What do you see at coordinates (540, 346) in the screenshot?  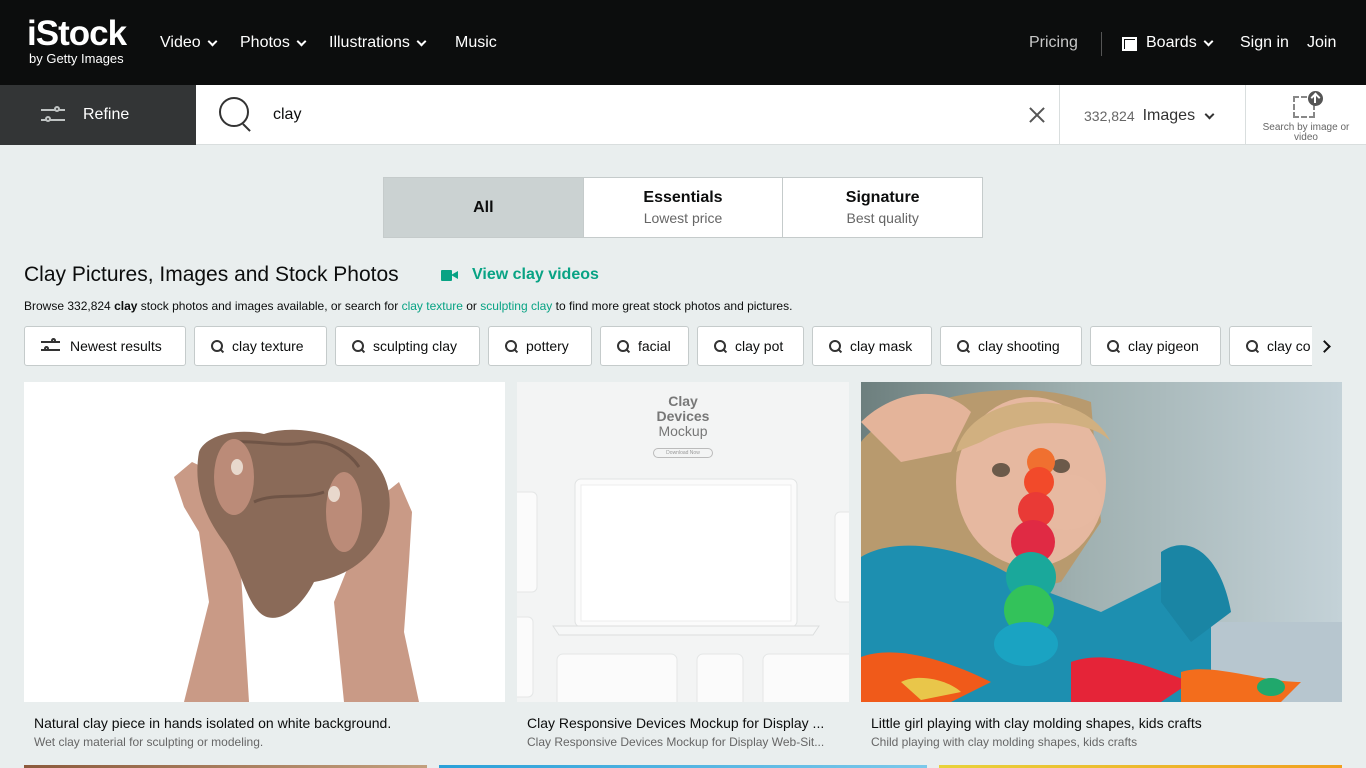 I see `chip-pottery: pottery` at bounding box center [540, 346].